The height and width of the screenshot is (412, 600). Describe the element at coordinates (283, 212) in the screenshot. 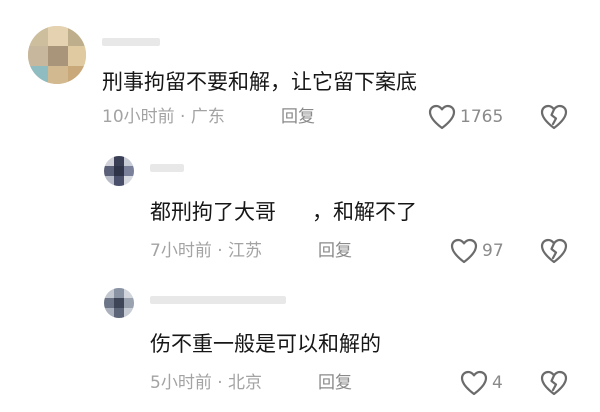

I see `comment-text: 都刑拘了大哥 ，和解不了` at that location.